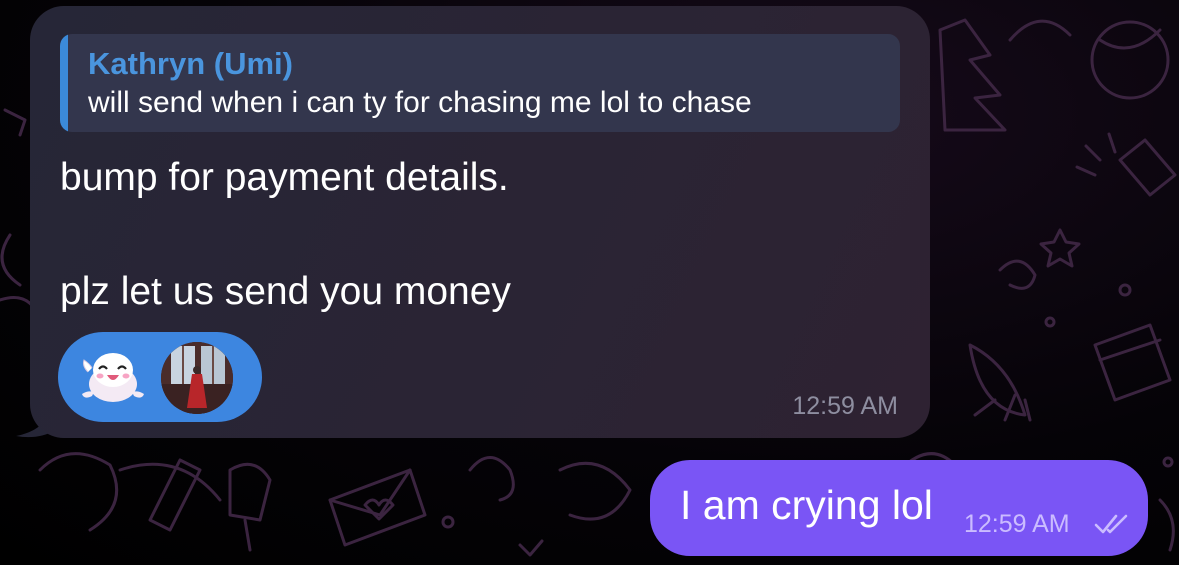  What do you see at coordinates (1017, 524) in the screenshot?
I see `outgoing-timestamp: 12:59 AM` at bounding box center [1017, 524].